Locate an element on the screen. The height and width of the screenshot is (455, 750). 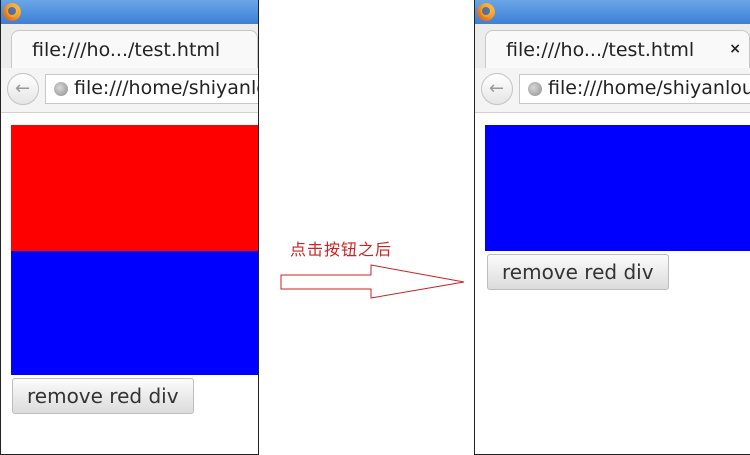
red-div is located at coordinates (134, 188).